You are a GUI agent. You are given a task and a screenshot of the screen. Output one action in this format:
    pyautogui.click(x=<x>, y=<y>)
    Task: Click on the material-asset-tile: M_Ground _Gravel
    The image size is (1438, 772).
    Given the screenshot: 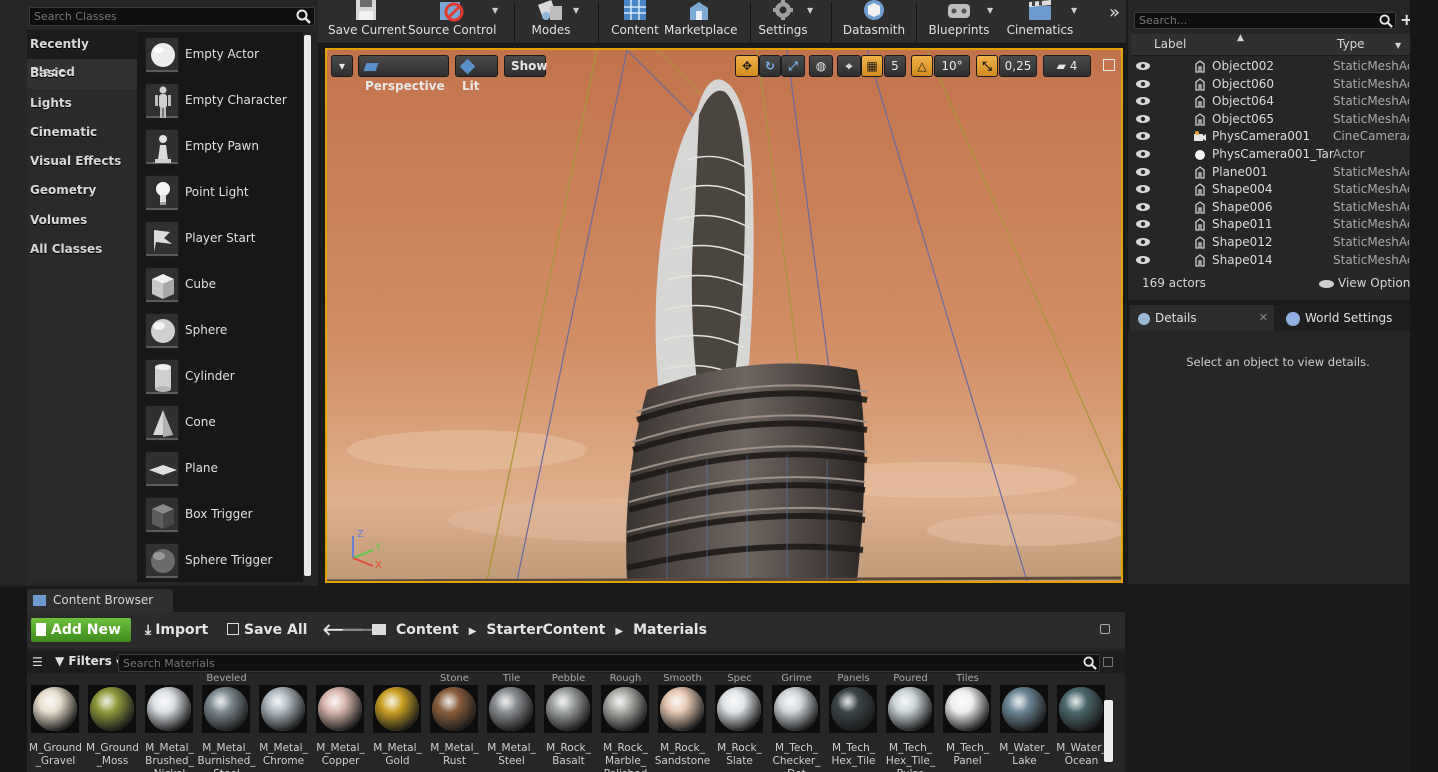 What is the action you would take?
    pyautogui.click(x=55, y=722)
    